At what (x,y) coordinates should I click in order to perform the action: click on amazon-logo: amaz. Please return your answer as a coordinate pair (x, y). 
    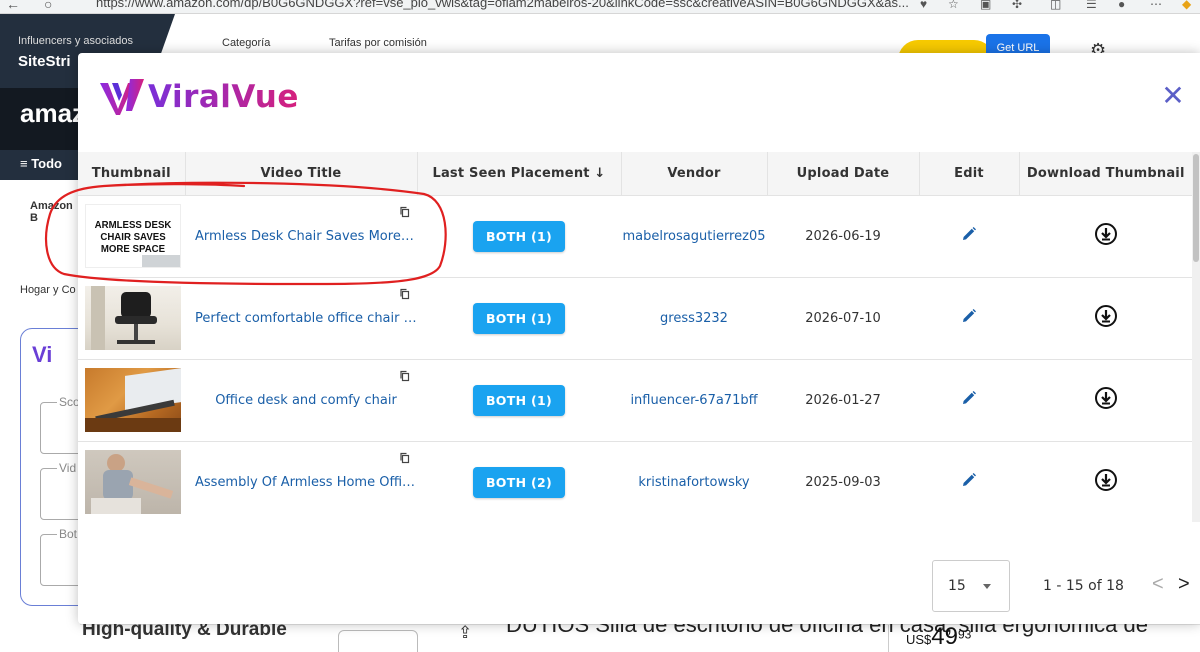
    Looking at the image, I should click on (52, 113).